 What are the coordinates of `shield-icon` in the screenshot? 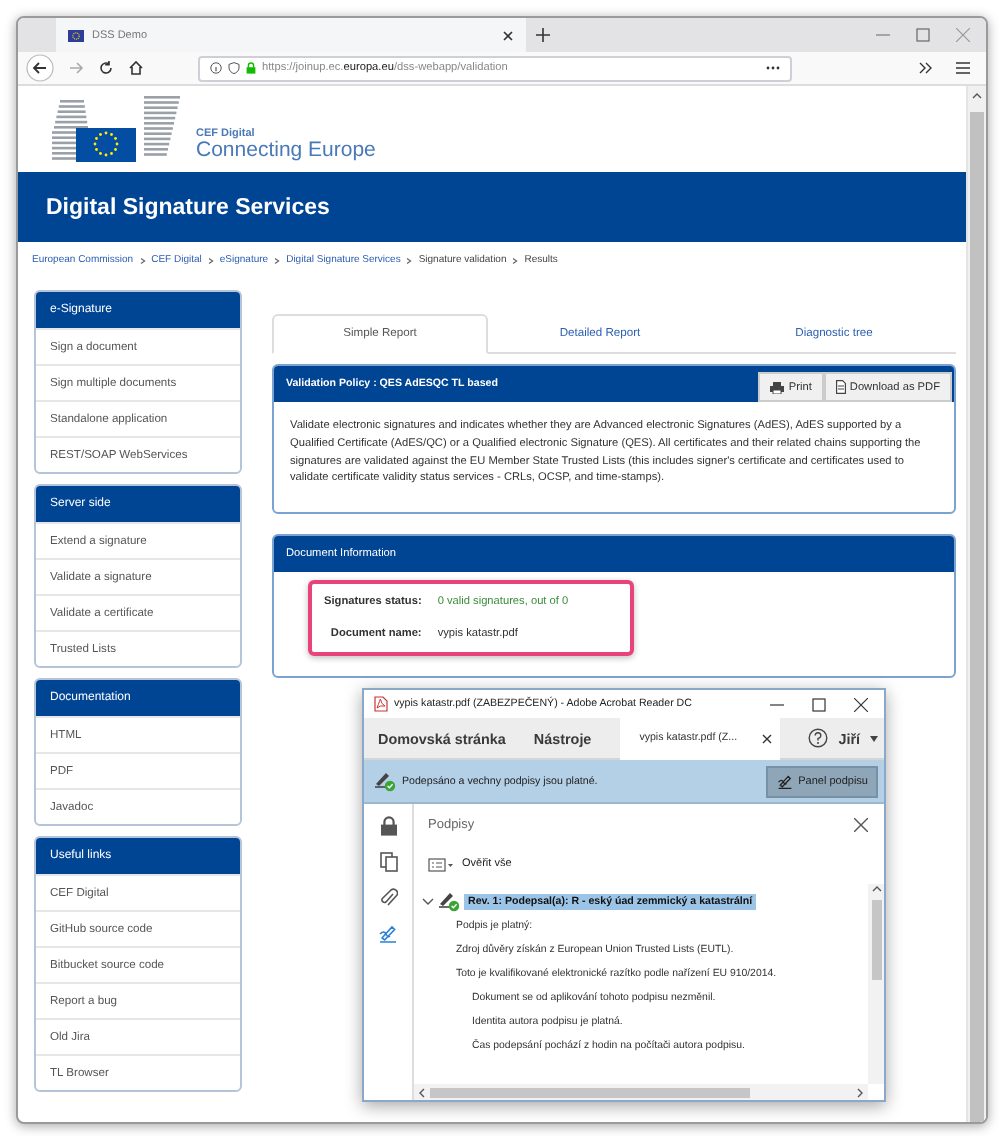 It's located at (234, 68).